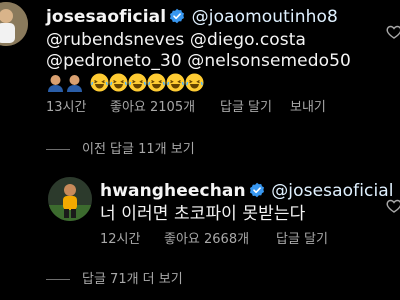 The width and height of the screenshot is (400, 300). I want to click on view-more-replies-button: 답글 71개 더 보기, so click(114, 277).